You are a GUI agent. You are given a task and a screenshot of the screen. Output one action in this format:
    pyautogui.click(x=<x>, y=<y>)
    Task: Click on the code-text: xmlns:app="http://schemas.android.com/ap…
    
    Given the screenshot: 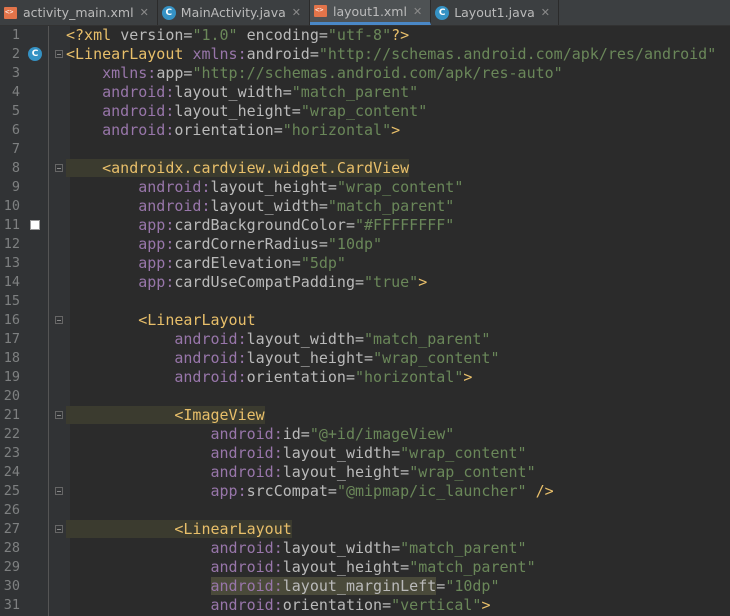 What is the action you would take?
    pyautogui.click(x=332, y=73)
    